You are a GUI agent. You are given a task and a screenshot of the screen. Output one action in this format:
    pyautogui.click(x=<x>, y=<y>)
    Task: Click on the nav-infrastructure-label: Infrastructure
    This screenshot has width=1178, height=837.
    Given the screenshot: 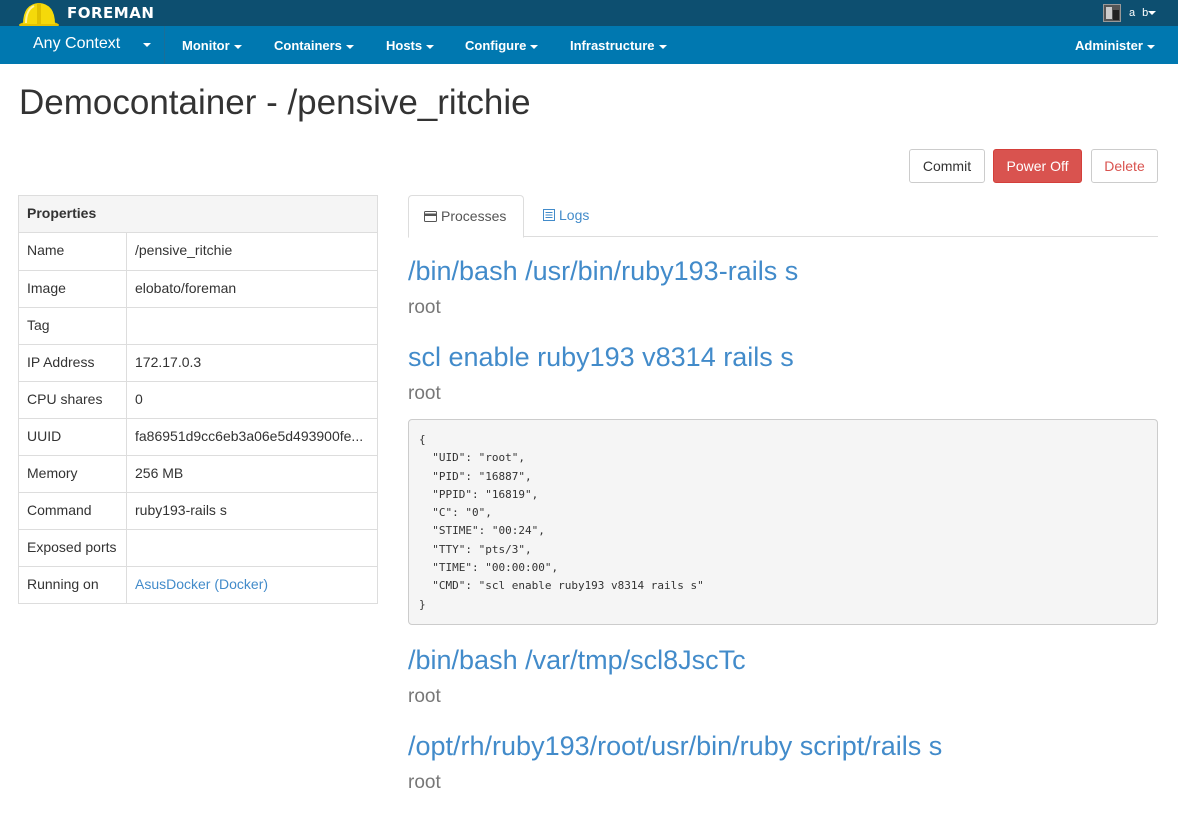 What is the action you would take?
    pyautogui.click(x=612, y=45)
    